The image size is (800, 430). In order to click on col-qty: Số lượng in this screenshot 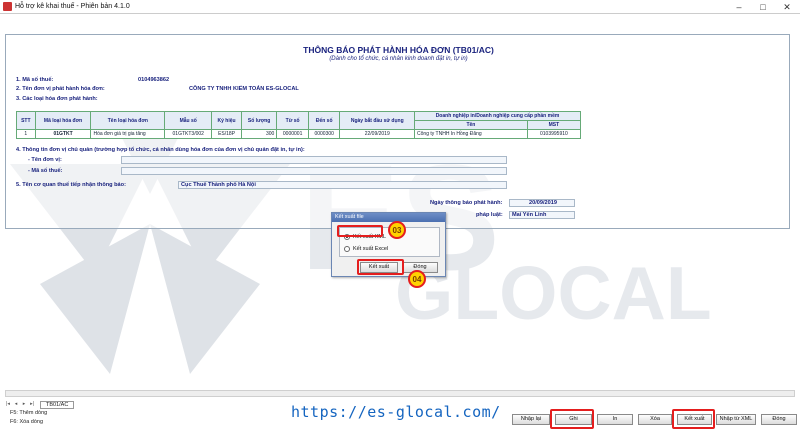, I will do `click(259, 120)`.